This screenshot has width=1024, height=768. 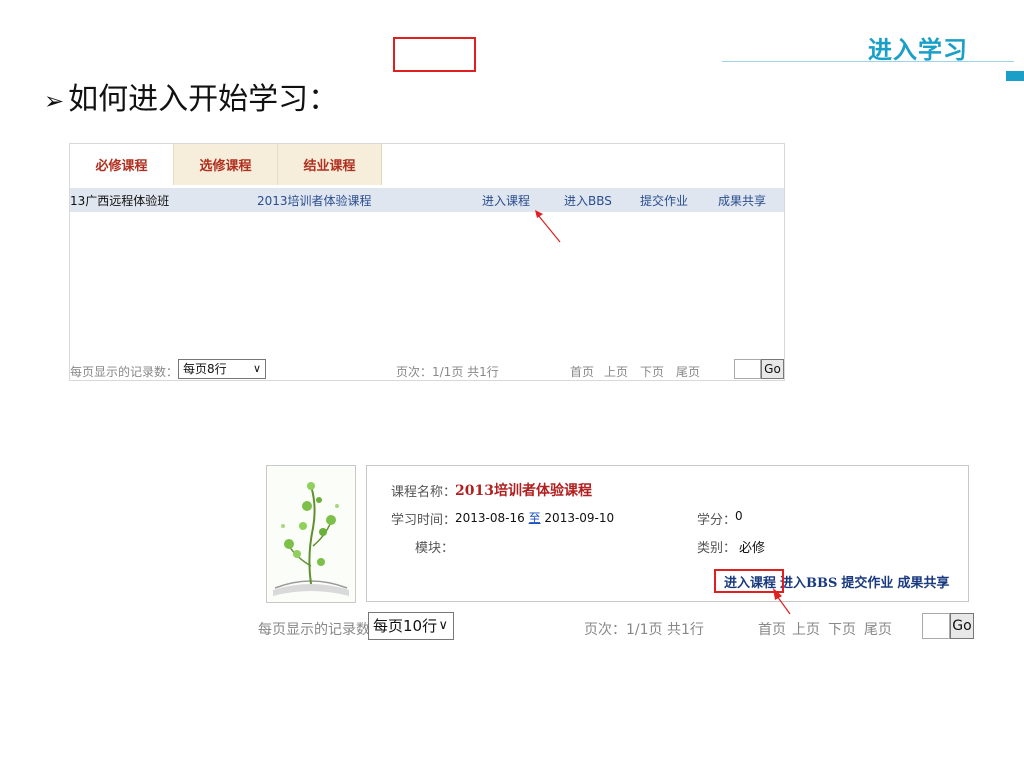 I want to click on course-tabs: 必修课程 选修课程 结业课程, so click(x=226, y=164).